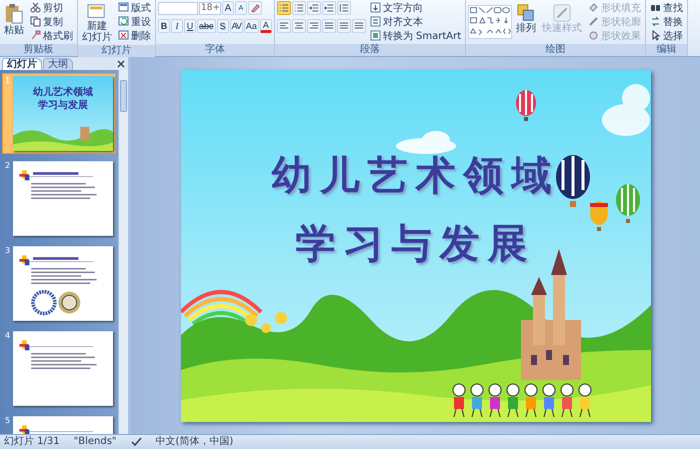  I want to click on align-text-button: 对齐文本, so click(416, 21).